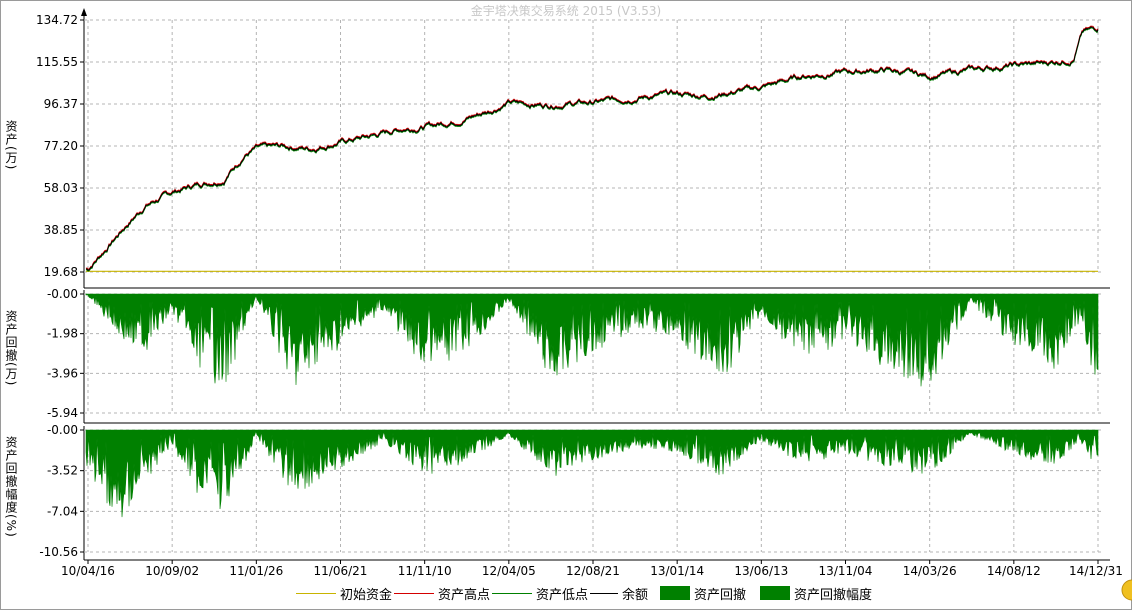 This screenshot has height=610, width=1132. I want to click on legend-item: 资产回撤, so click(703, 593).